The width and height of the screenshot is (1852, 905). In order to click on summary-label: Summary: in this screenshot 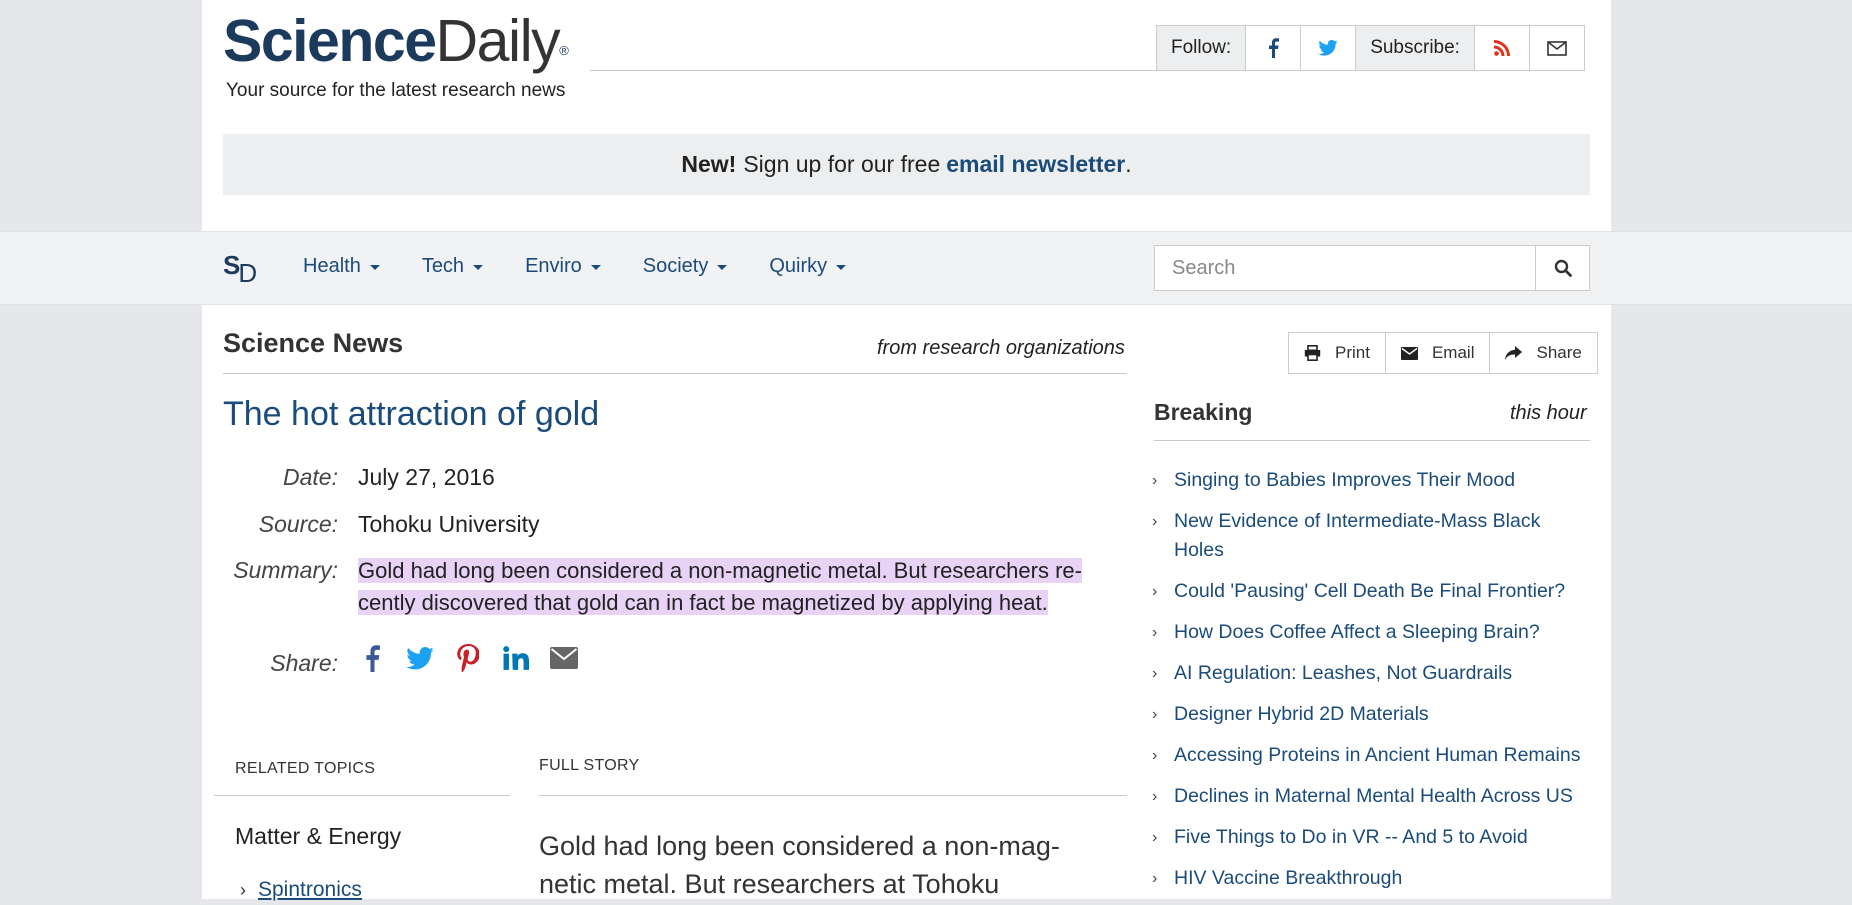, I will do `click(285, 570)`.